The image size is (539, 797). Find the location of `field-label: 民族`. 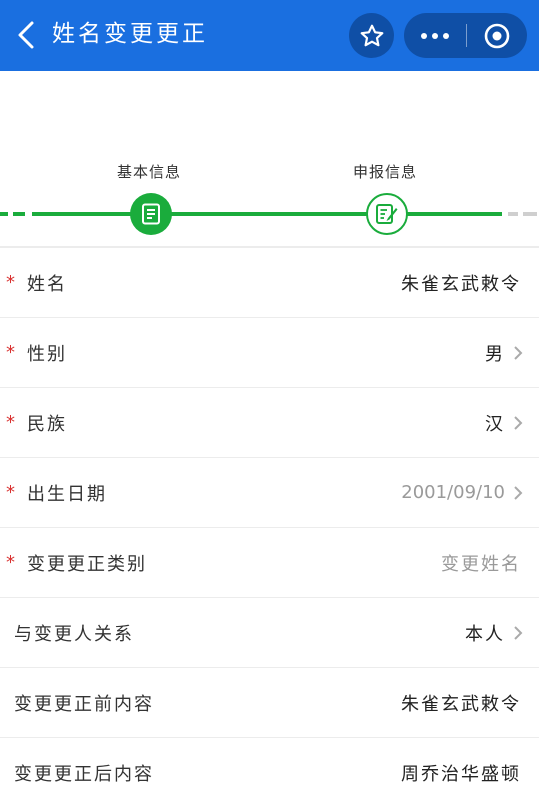

field-label: 民族 is located at coordinates (47, 424).